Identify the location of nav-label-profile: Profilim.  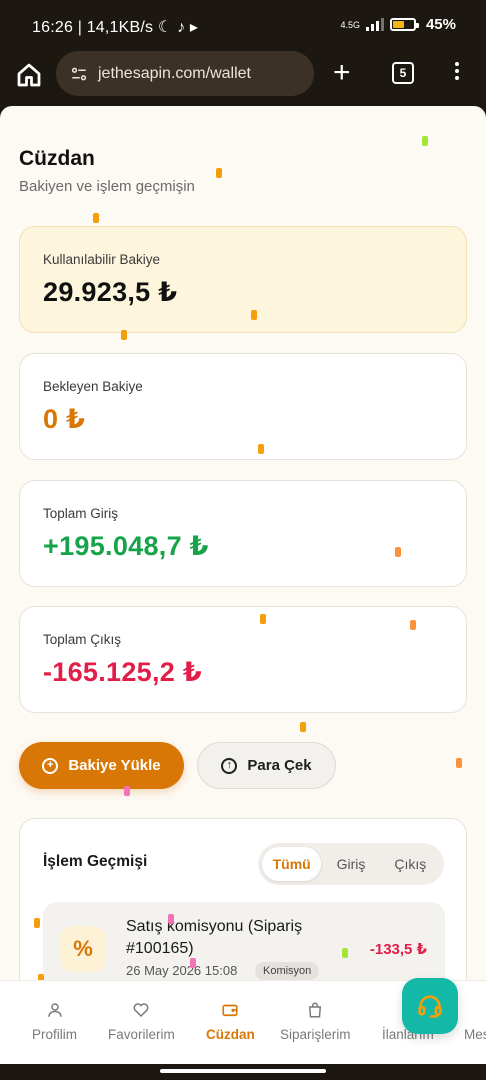
(55, 1034).